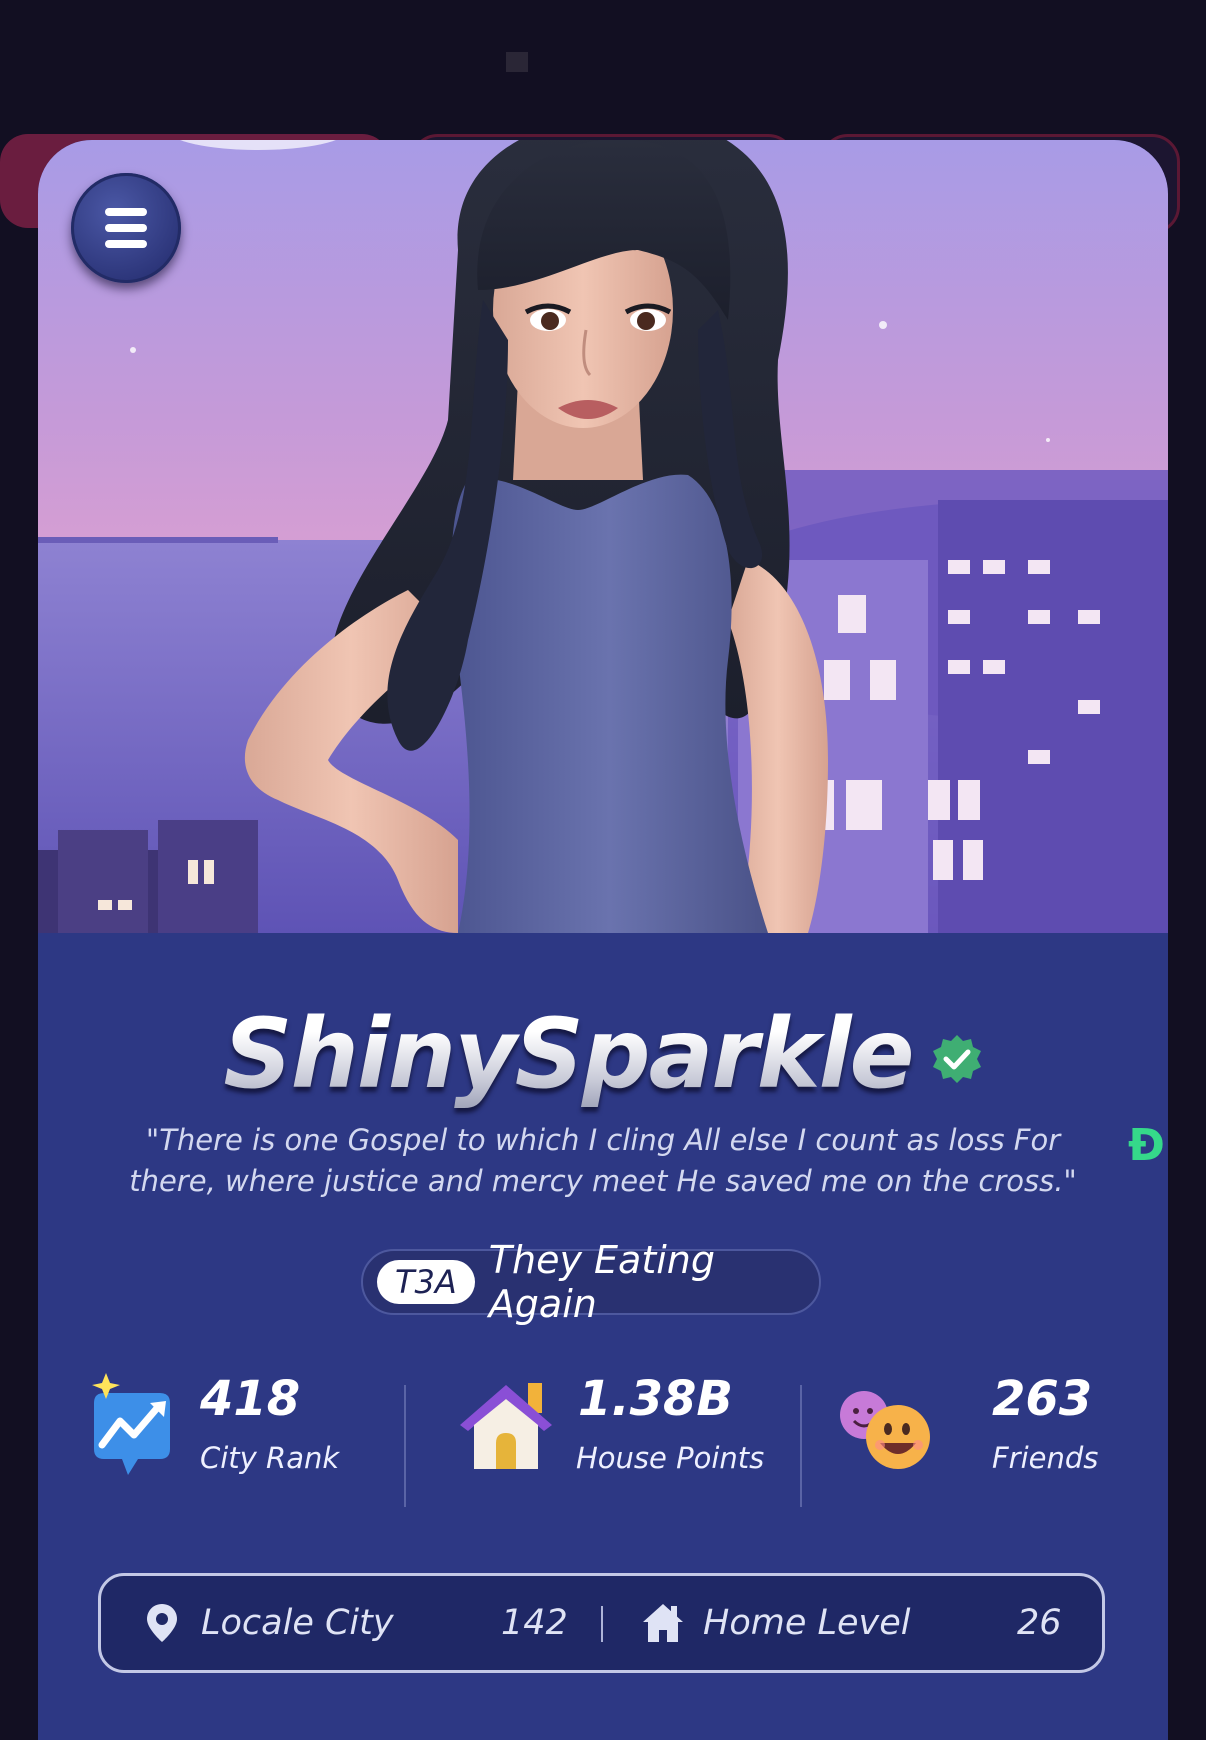 This screenshot has width=1206, height=1740. What do you see at coordinates (236, 1437) in the screenshot?
I see `stat-city-rank: 418 City Rank` at bounding box center [236, 1437].